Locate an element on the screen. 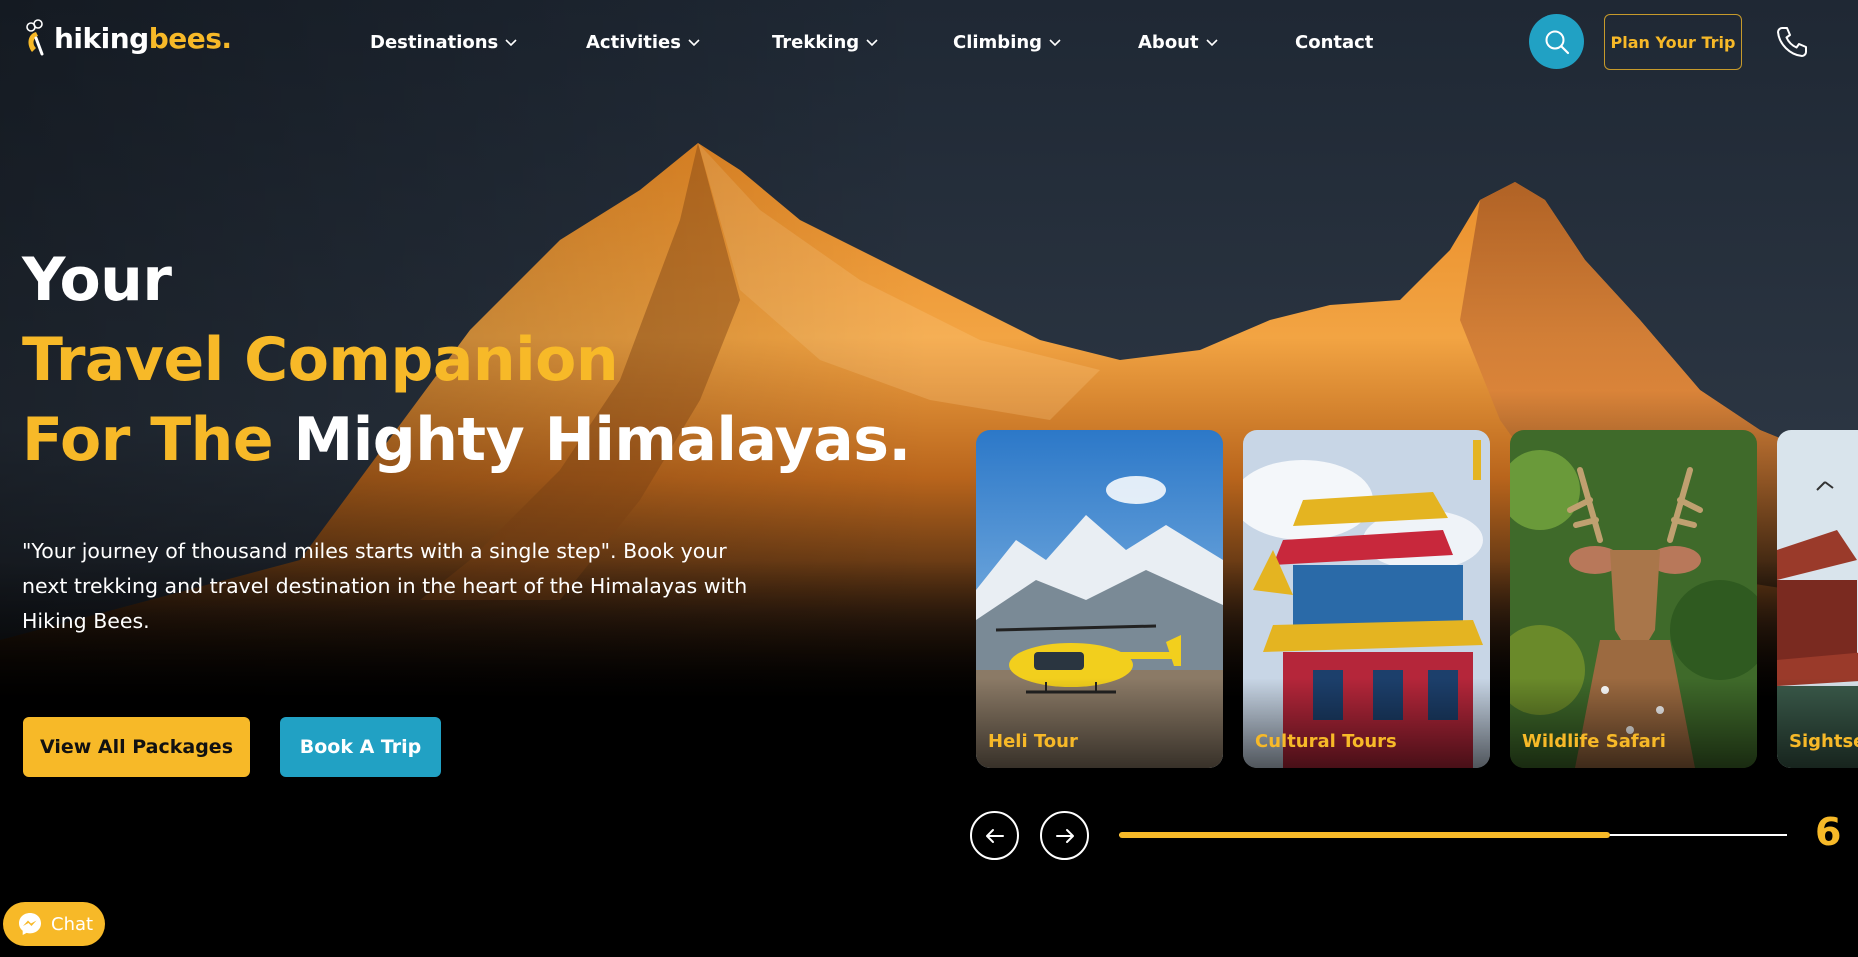 The width and height of the screenshot is (1858, 957). carousel-next-button is located at coordinates (1064, 835).